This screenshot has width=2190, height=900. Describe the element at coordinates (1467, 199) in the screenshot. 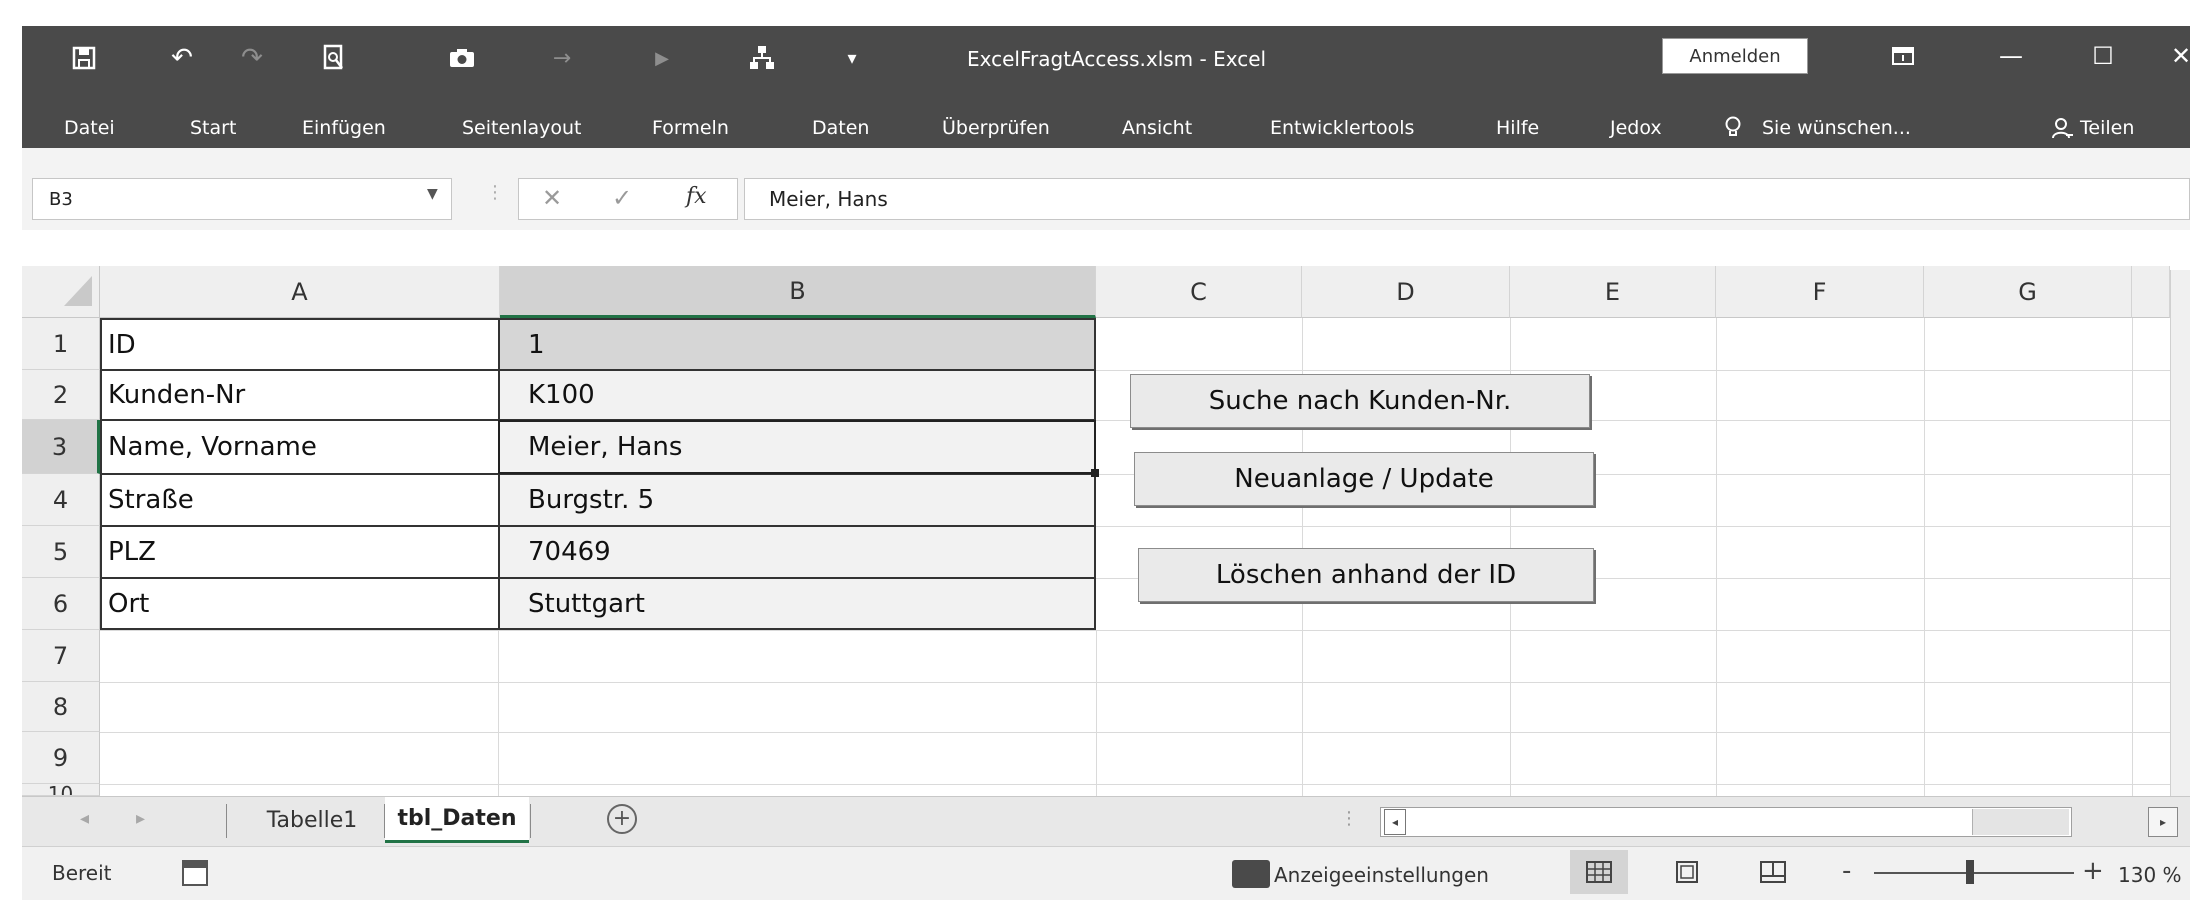

I see `formula-input: Meier, Hans` at that location.